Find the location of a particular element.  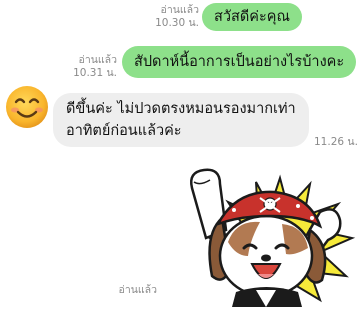

message-text: สวัสดีค่ะคุณ is located at coordinates (252, 17).